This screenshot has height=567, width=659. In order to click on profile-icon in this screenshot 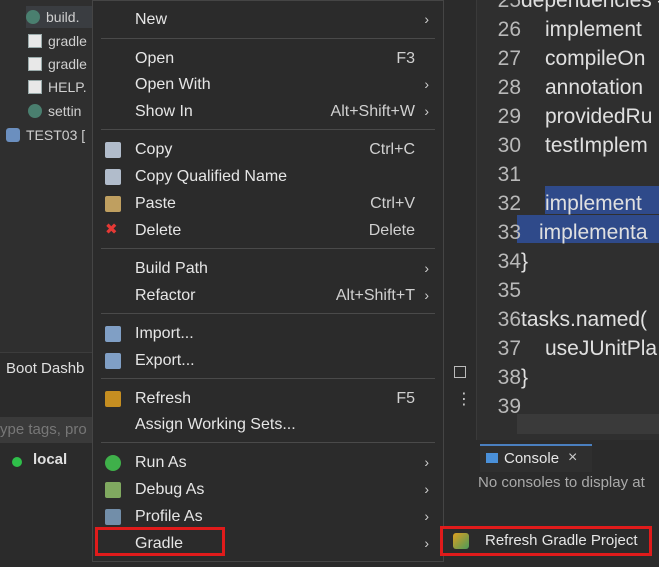, I will do `click(113, 517)`.